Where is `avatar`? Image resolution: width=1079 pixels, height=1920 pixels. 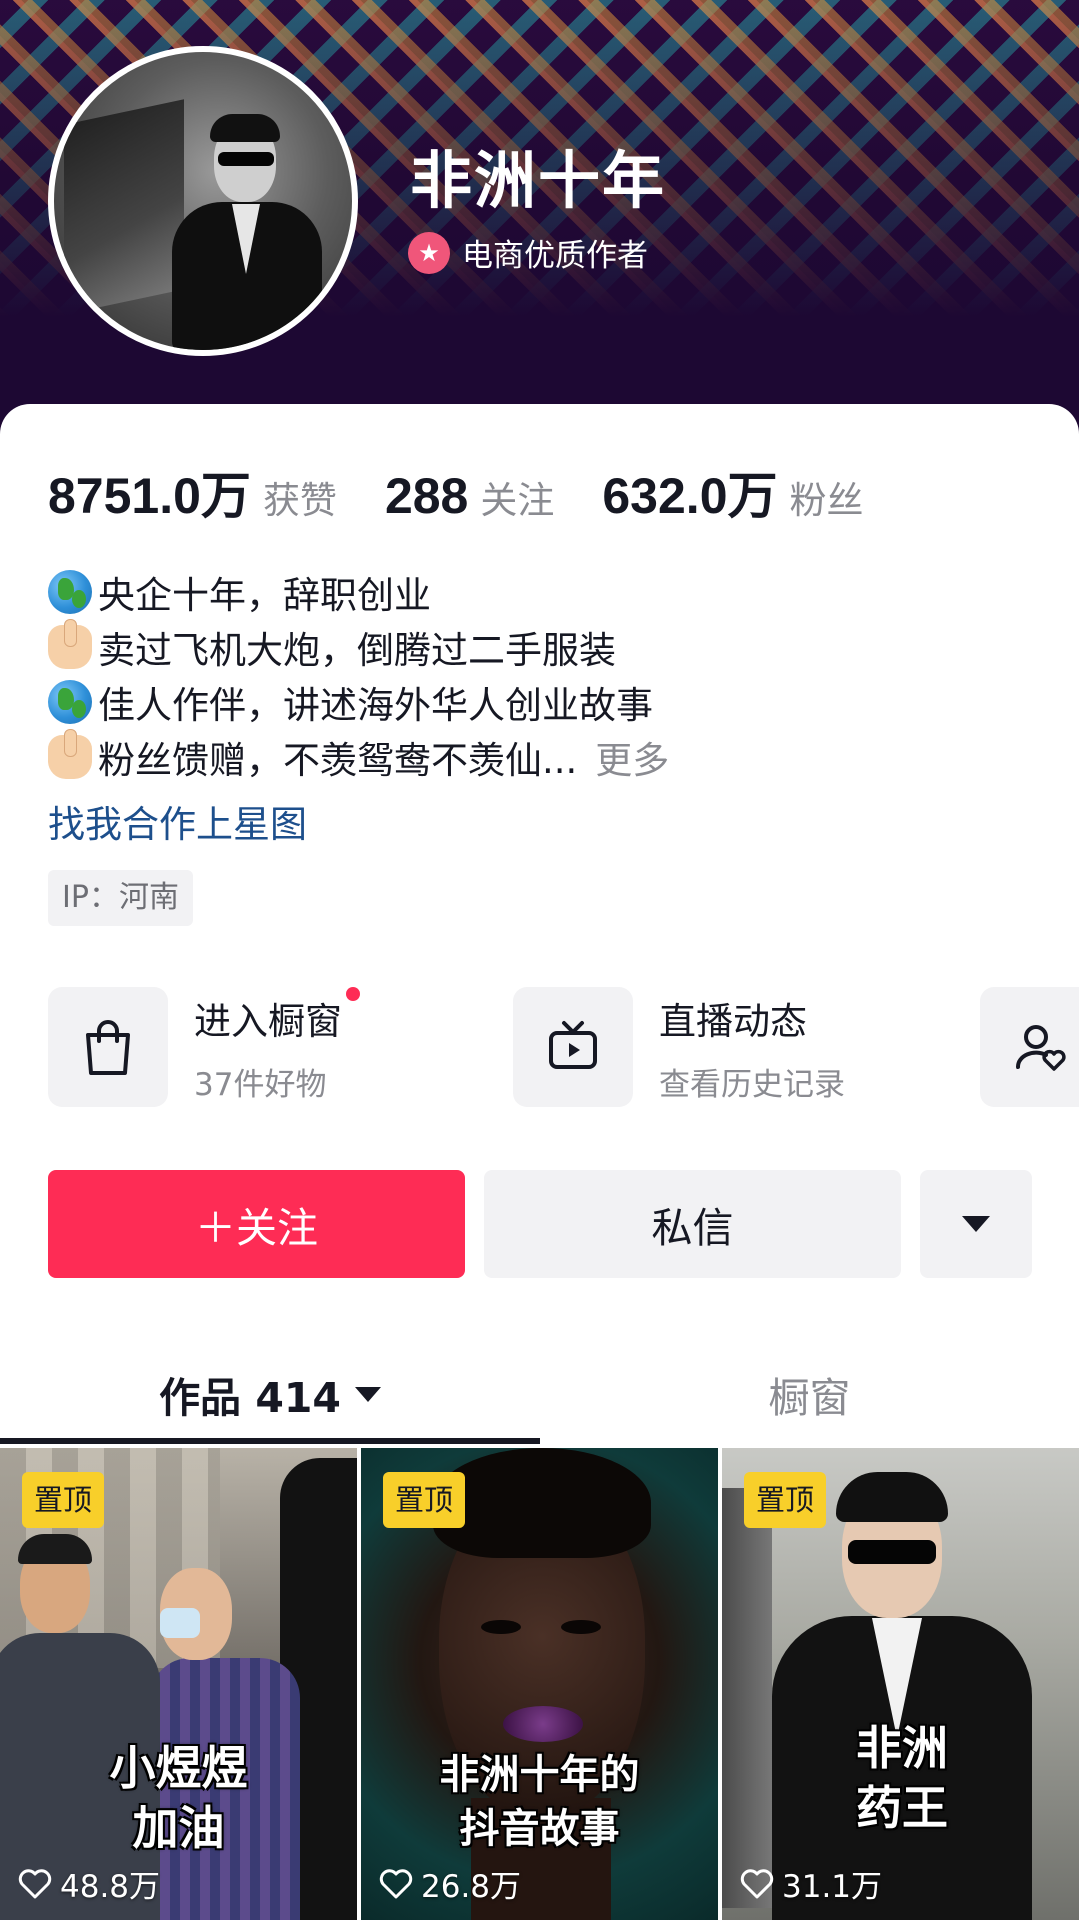 avatar is located at coordinates (203, 201).